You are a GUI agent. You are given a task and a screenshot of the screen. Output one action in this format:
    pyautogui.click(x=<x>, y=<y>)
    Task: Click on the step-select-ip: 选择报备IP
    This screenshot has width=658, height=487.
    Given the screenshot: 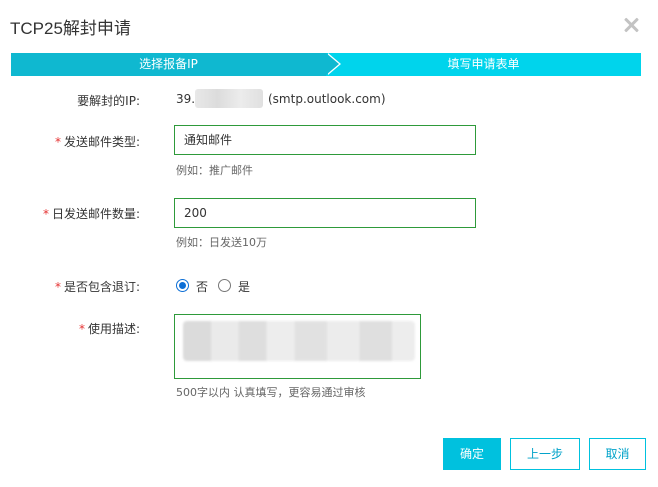 What is the action you would take?
    pyautogui.click(x=176, y=64)
    